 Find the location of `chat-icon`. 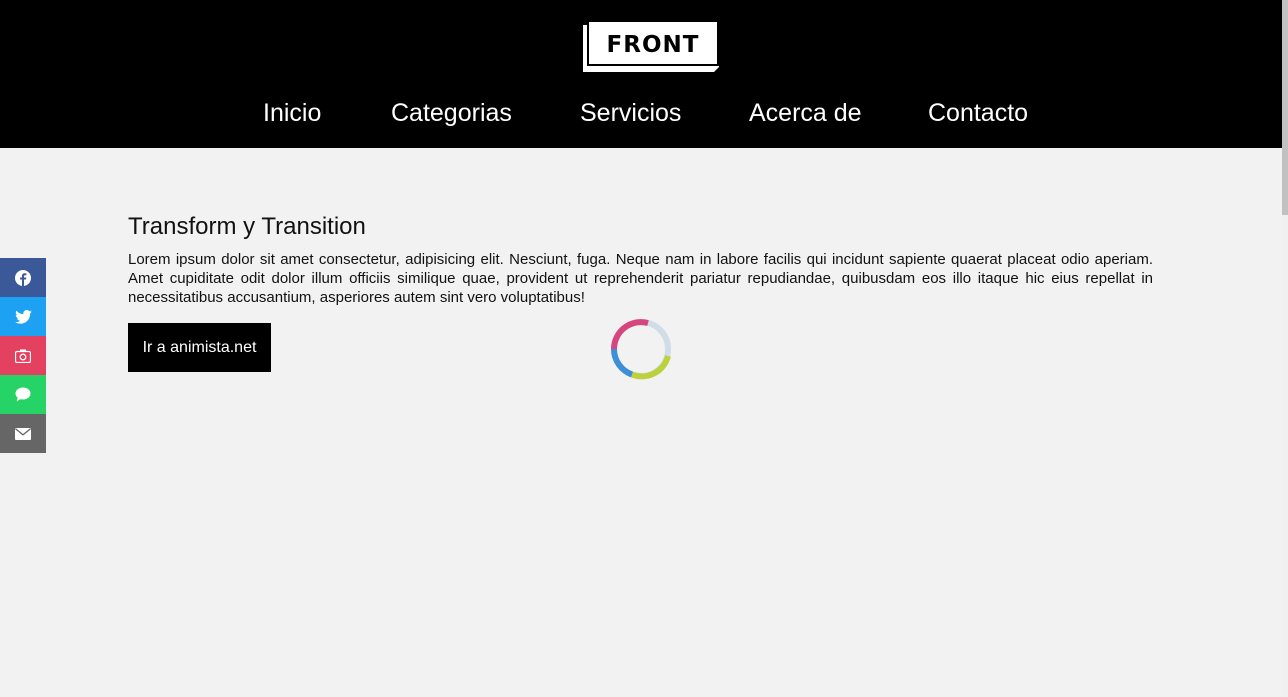

chat-icon is located at coordinates (23, 394).